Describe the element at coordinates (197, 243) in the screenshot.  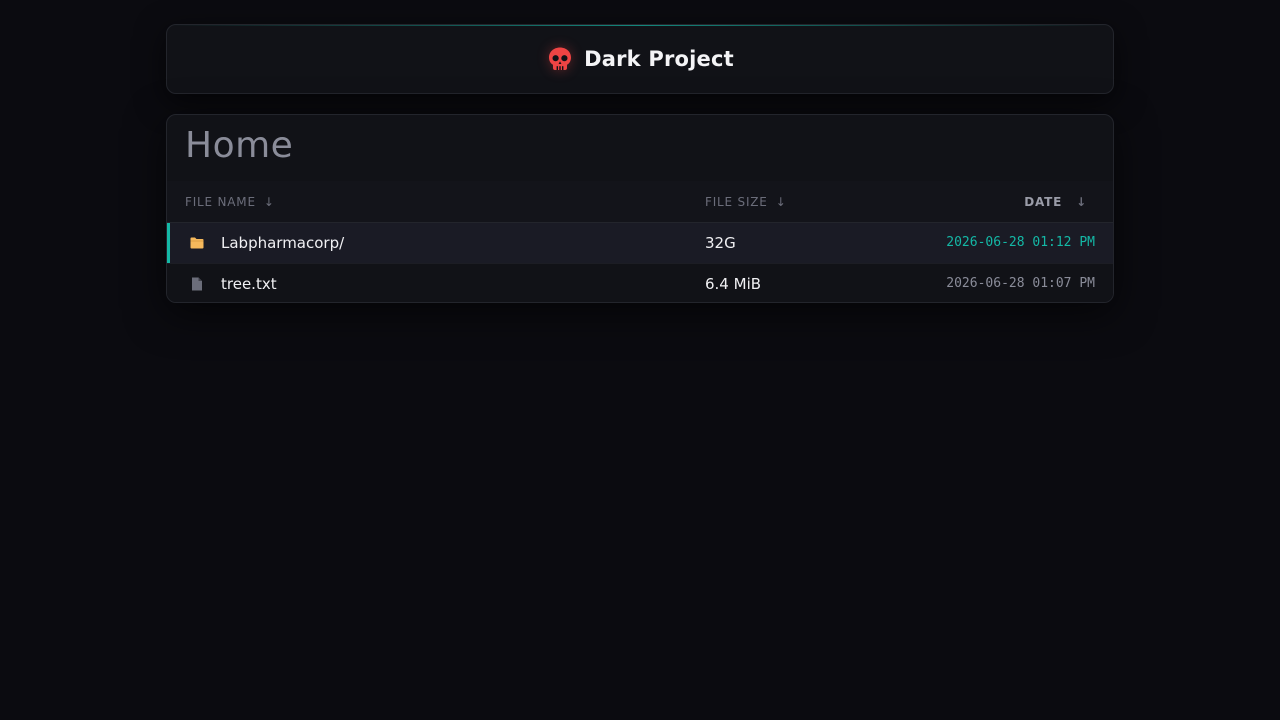
I see `folder-icon` at that location.